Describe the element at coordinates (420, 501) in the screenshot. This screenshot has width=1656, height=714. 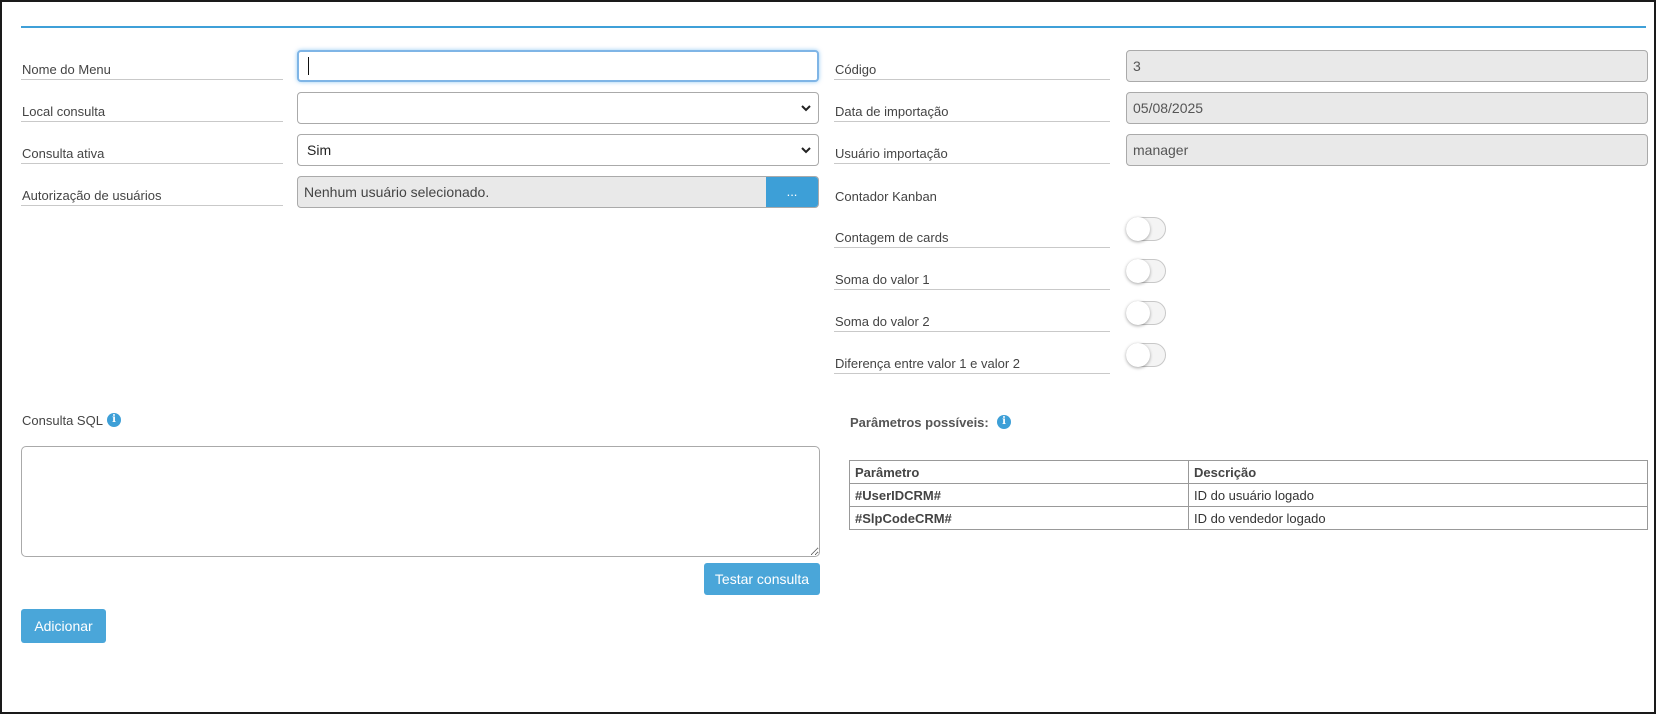
I see `sql-query-textarea` at that location.